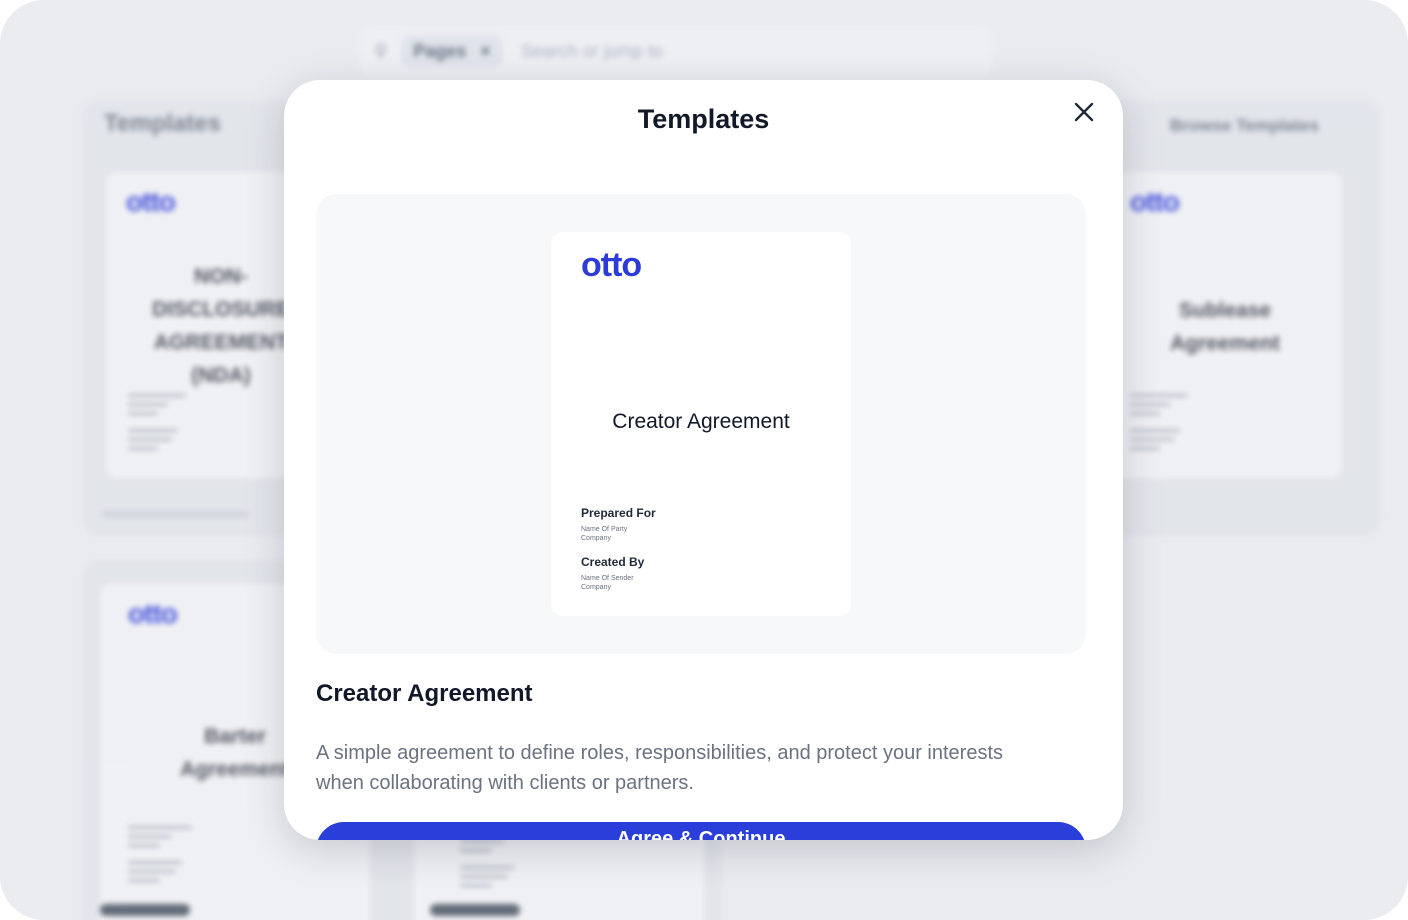 The height and width of the screenshot is (920, 1408). What do you see at coordinates (485, 51) in the screenshot?
I see `chip-close-icon: ×` at bounding box center [485, 51].